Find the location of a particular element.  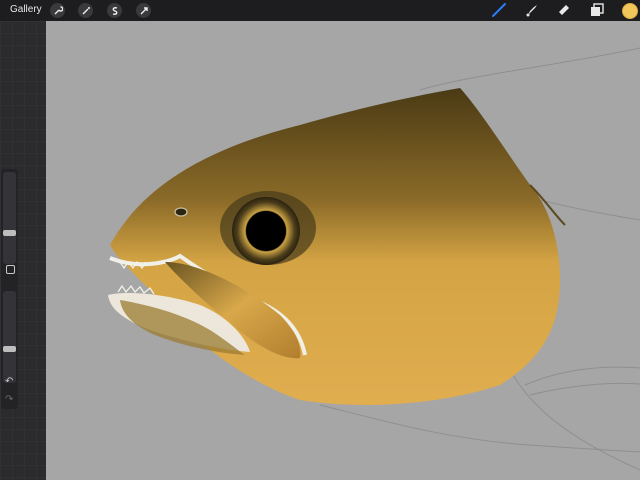

brush-size-thumb is located at coordinates (9, 233).